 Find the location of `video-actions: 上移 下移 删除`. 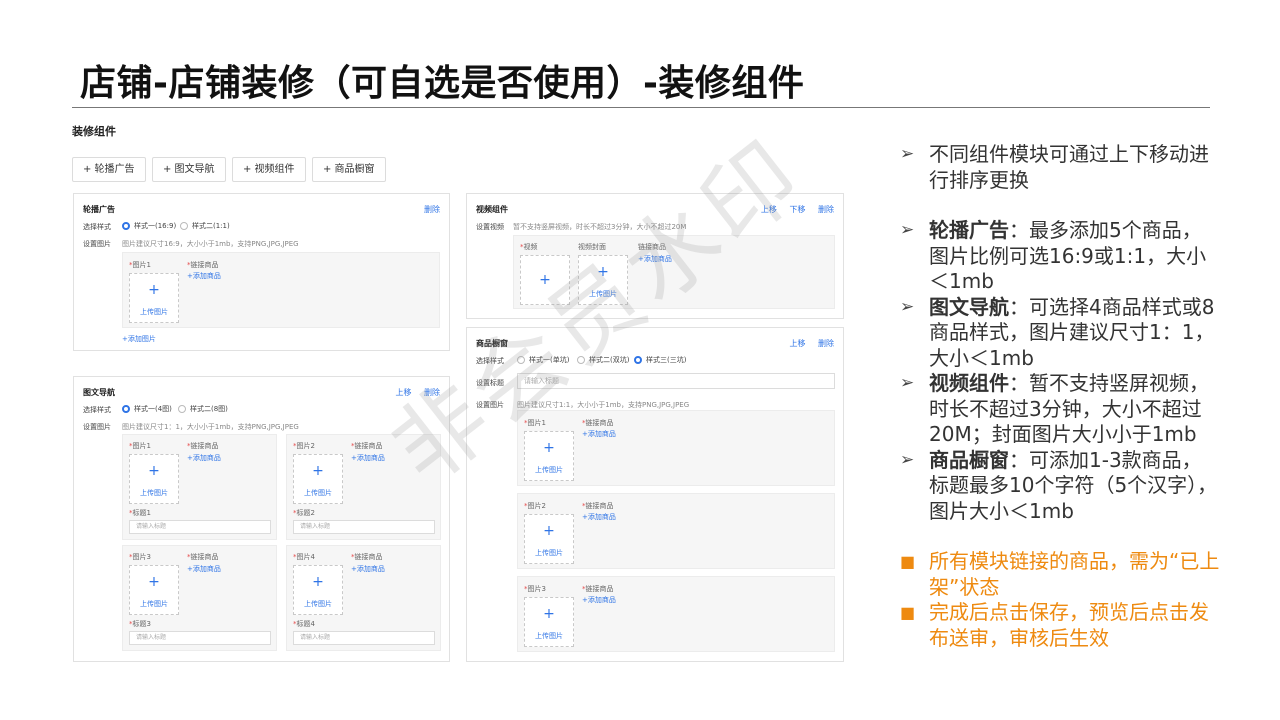

video-actions: 上移 下移 删除 is located at coordinates (792, 209).